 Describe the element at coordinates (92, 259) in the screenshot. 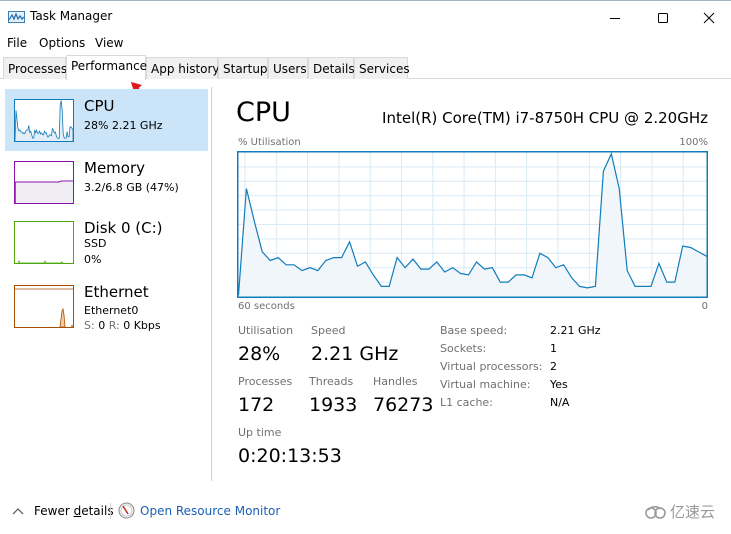

I see `sidebar-disk-usage: 0%` at that location.